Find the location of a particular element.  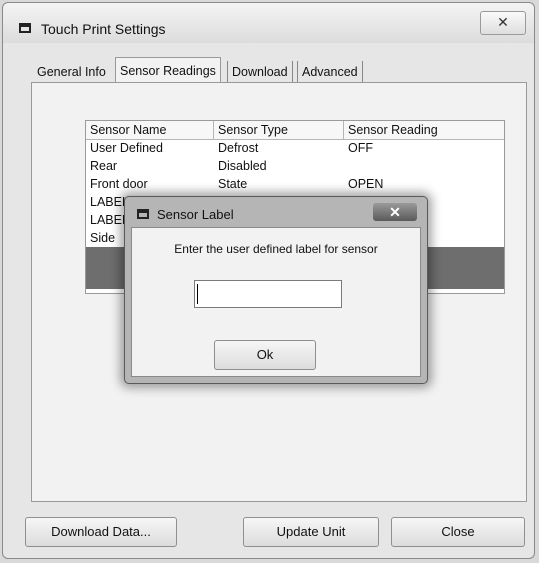

text-caret is located at coordinates (197, 294).